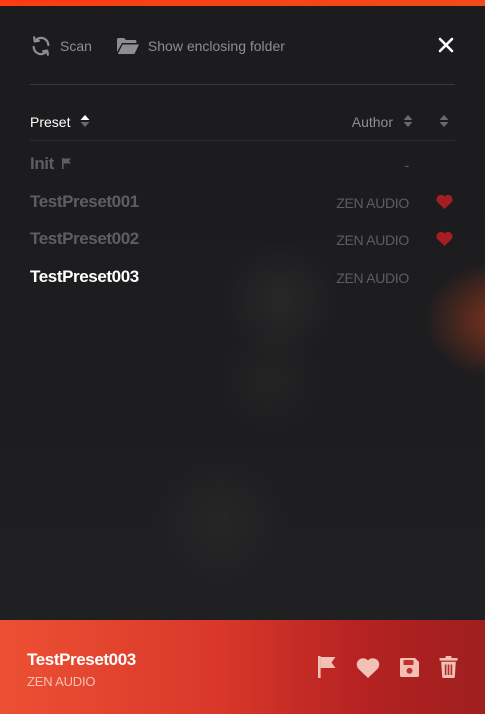 This screenshot has height=714, width=485. I want to click on accent-top-bar, so click(242, 3).